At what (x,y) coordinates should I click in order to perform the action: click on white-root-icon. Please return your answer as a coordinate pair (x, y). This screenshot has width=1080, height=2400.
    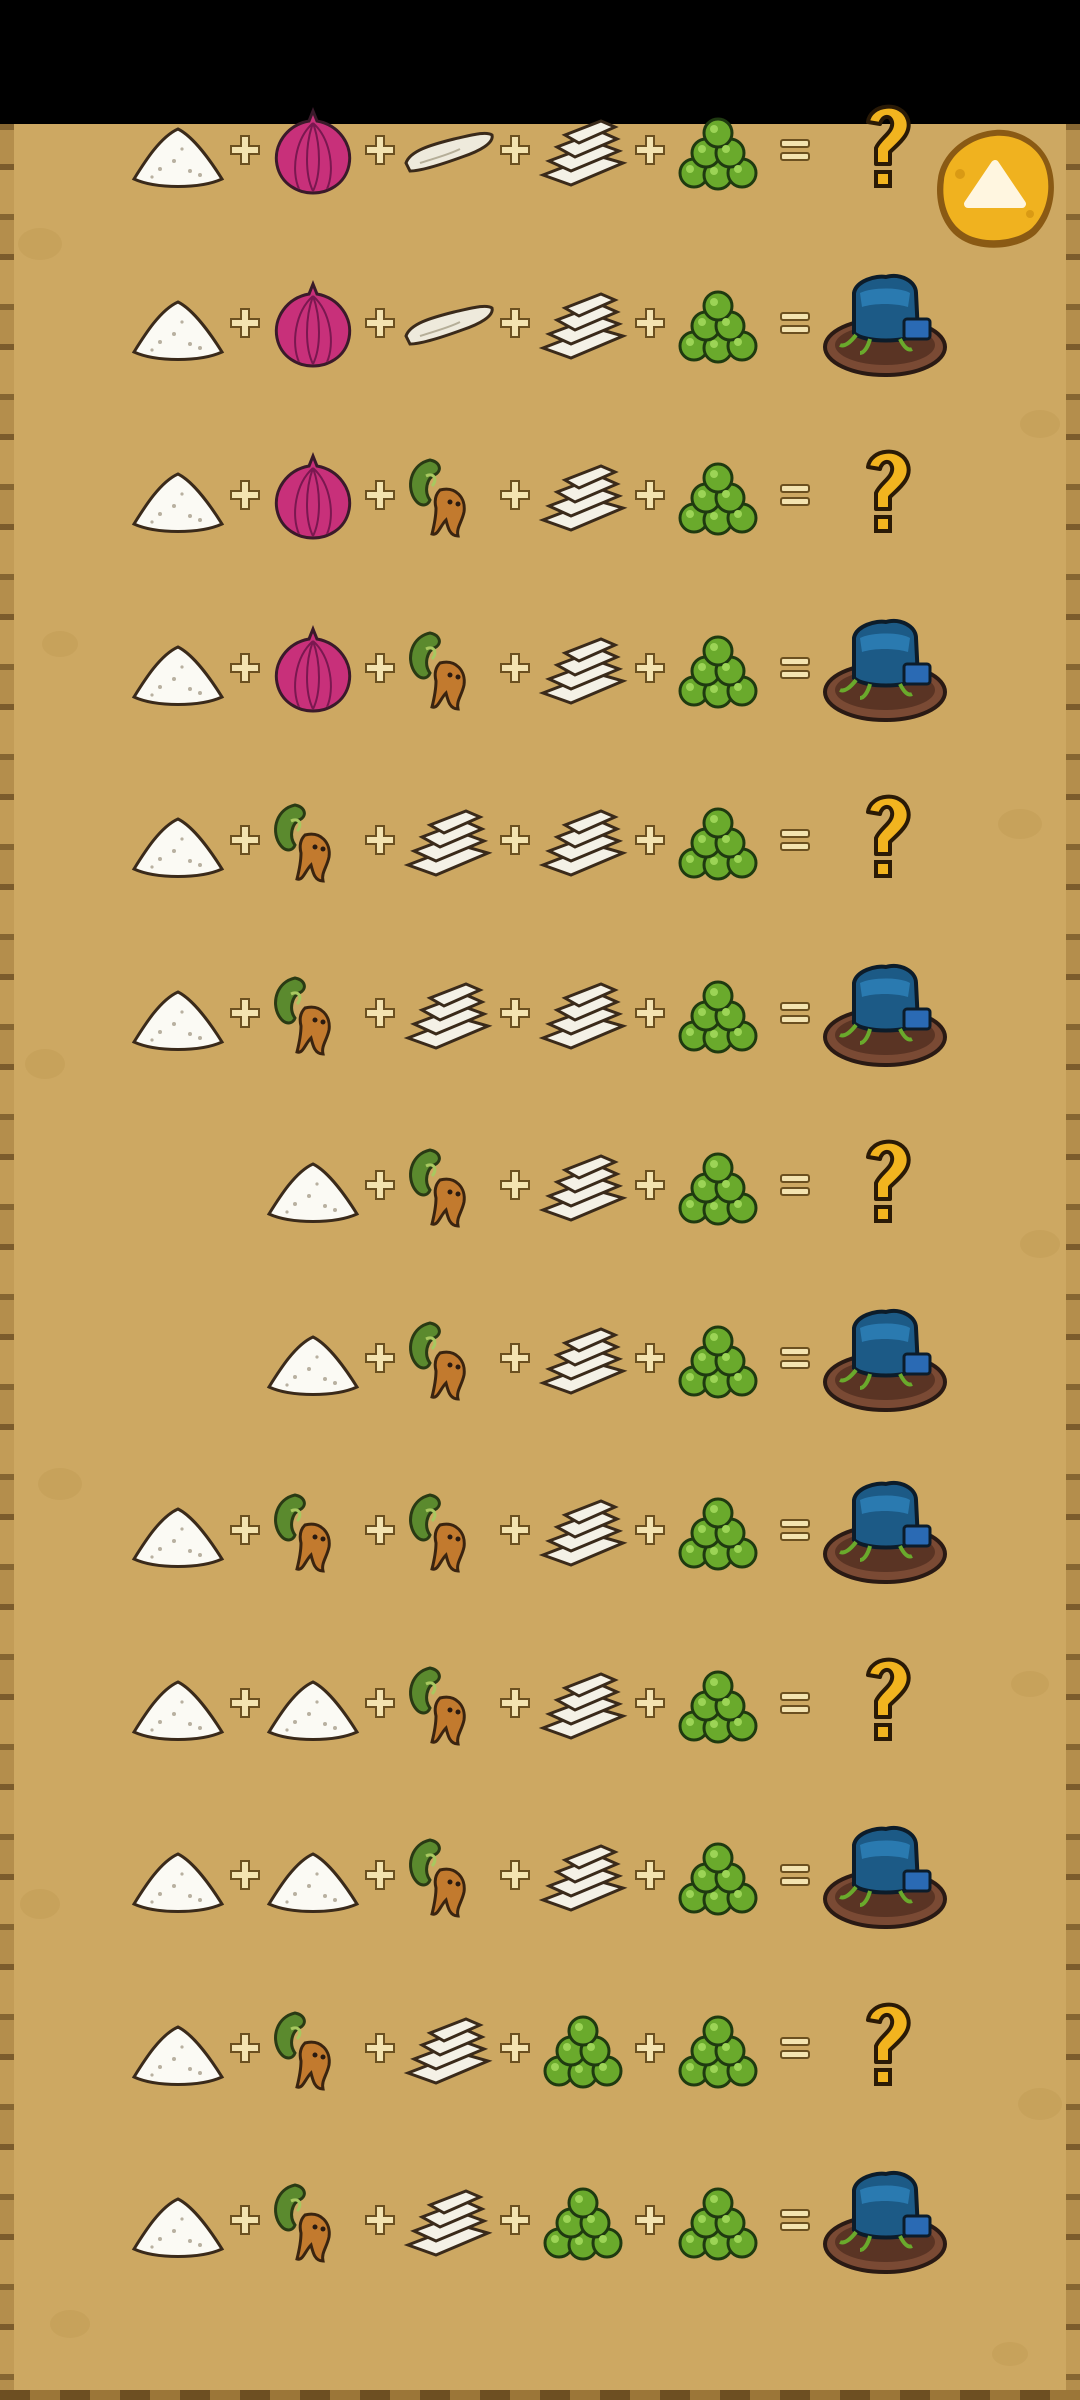
    Looking at the image, I should click on (448, 323).